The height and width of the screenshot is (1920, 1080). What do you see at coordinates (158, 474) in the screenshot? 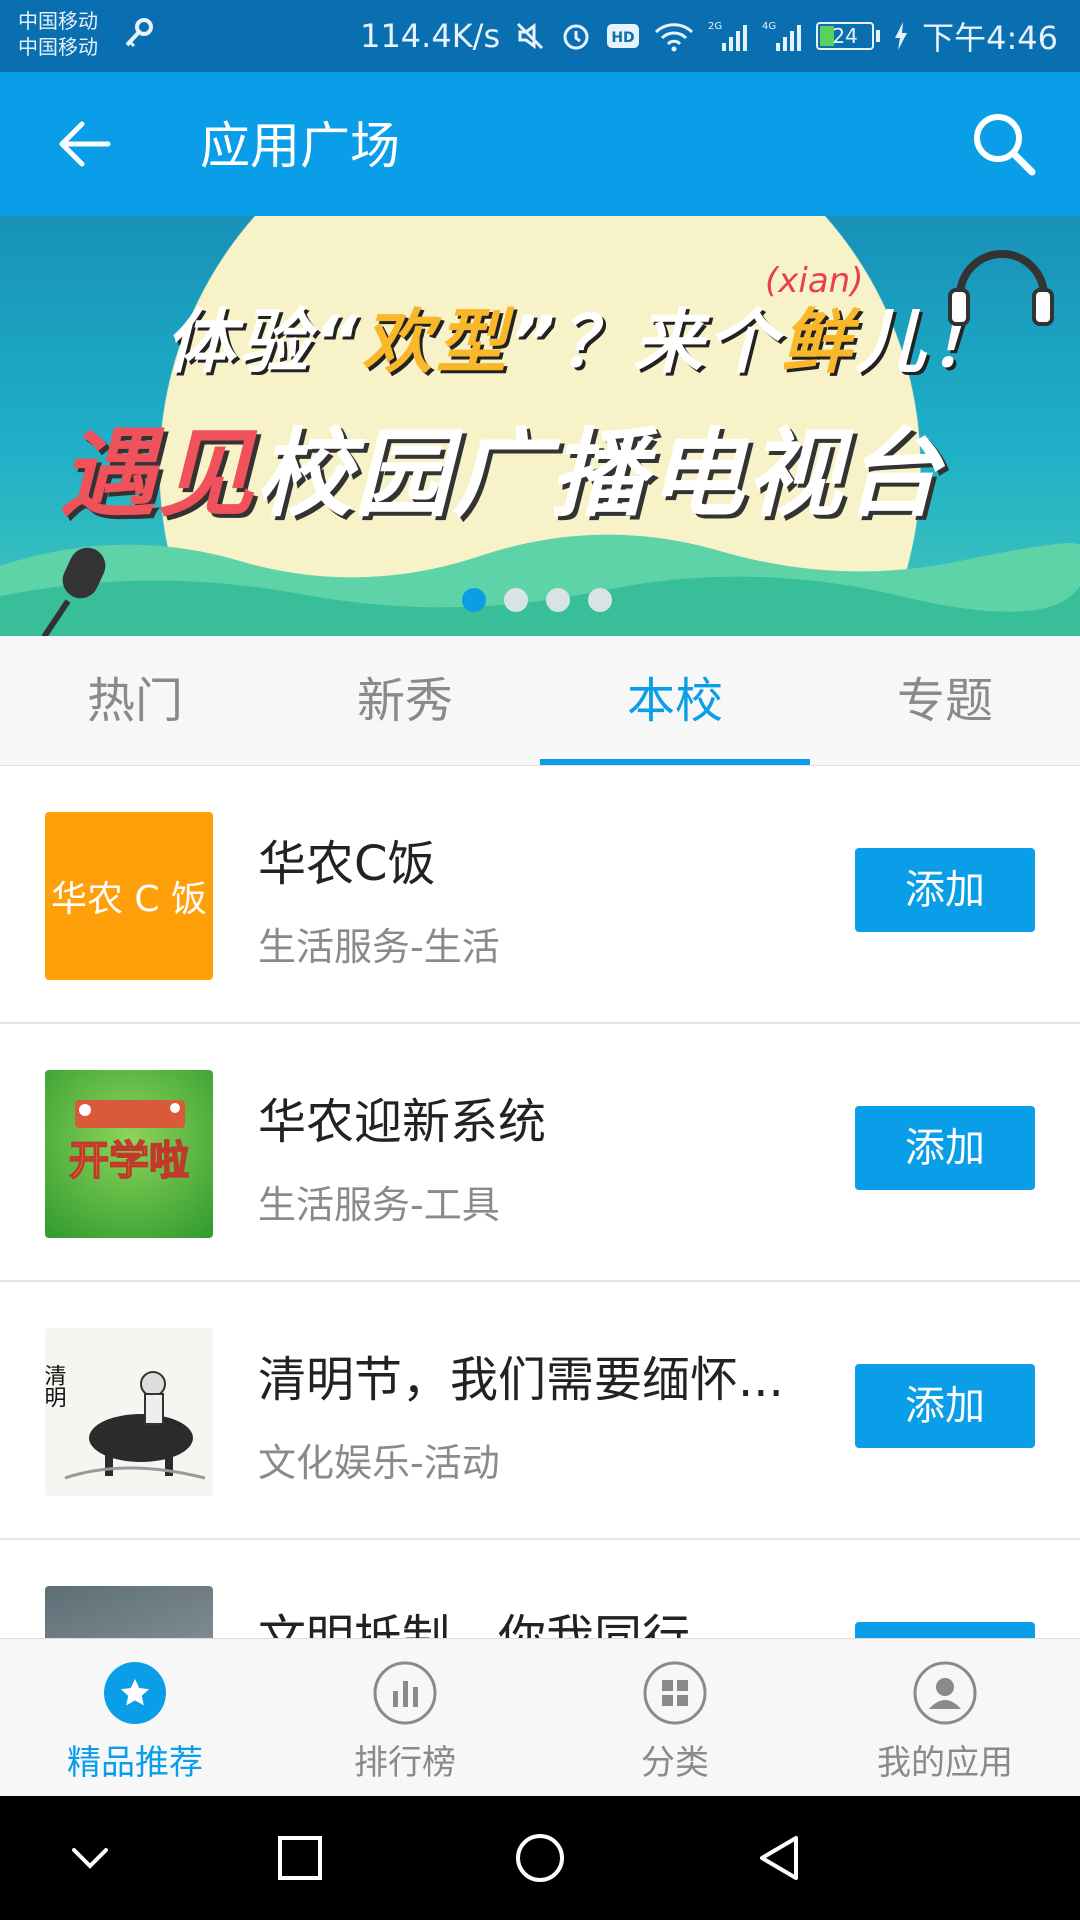
I see `banner-text-f: 遇见` at bounding box center [158, 474].